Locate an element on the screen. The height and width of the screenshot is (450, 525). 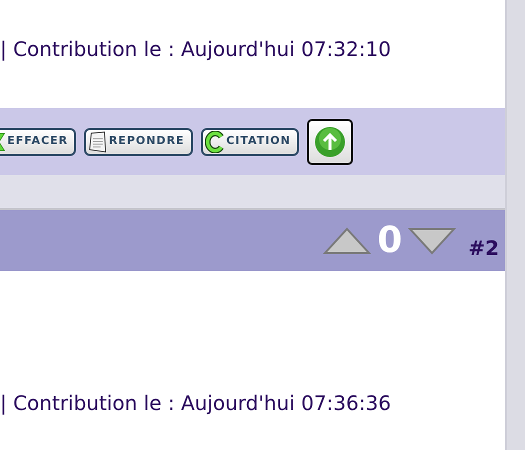
back-to-top-button is located at coordinates (329, 141).